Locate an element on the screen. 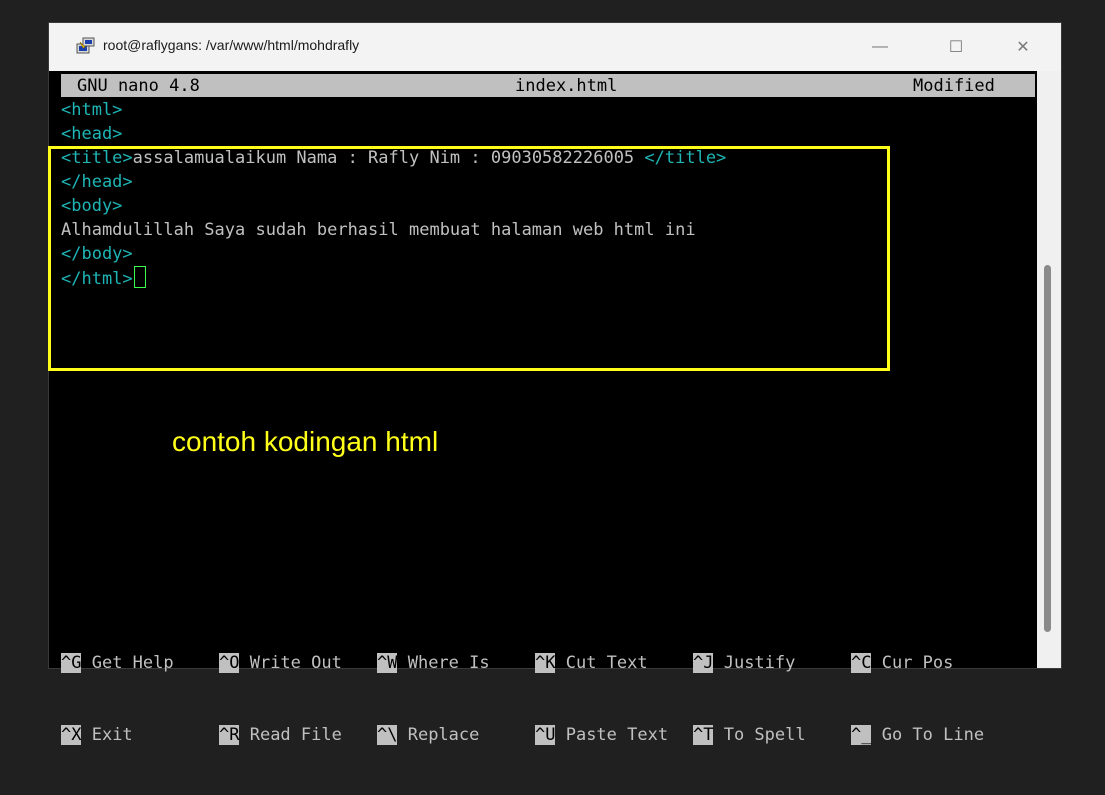  maximize-button: ☐ is located at coordinates (956, 47).